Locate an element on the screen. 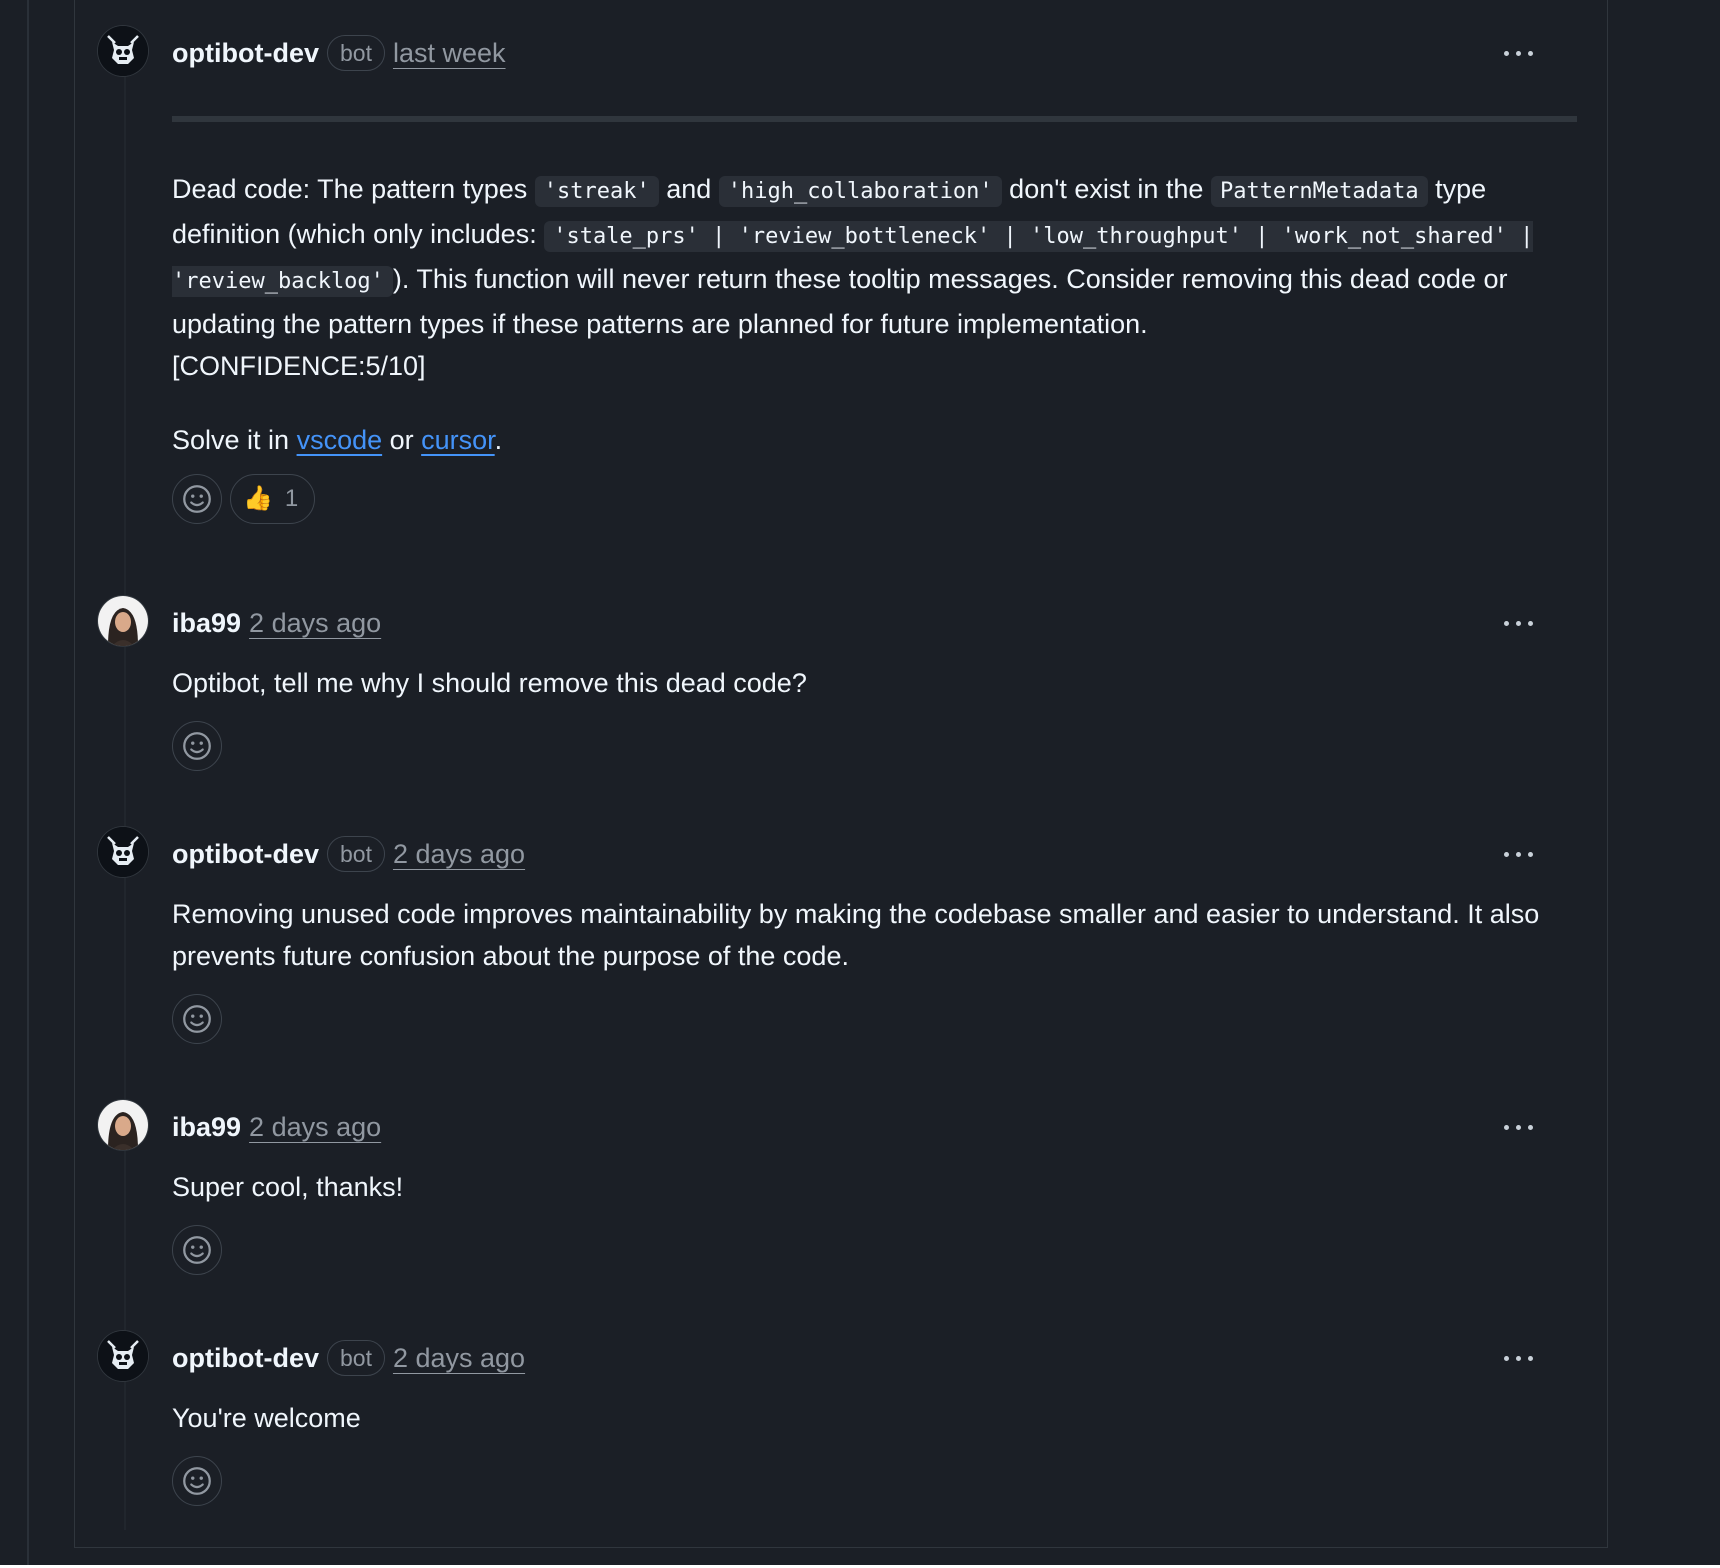 This screenshot has height=1568, width=1720. comment-4: iba99 2 days ago Super cool, thanks! is located at coordinates (838, 1188).